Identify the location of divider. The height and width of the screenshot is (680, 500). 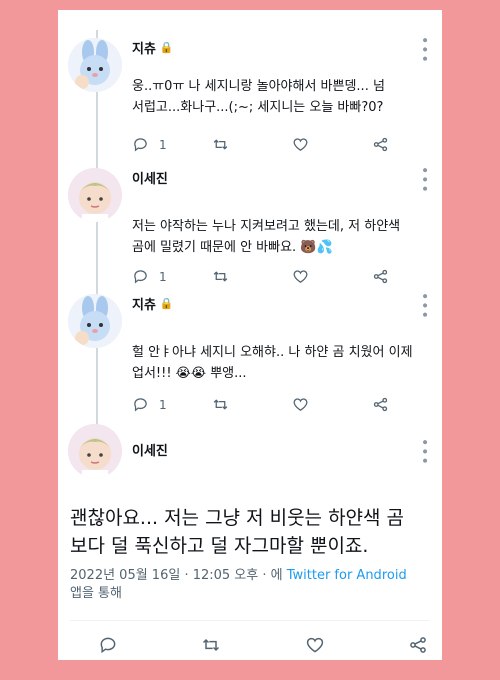
(250, 620).